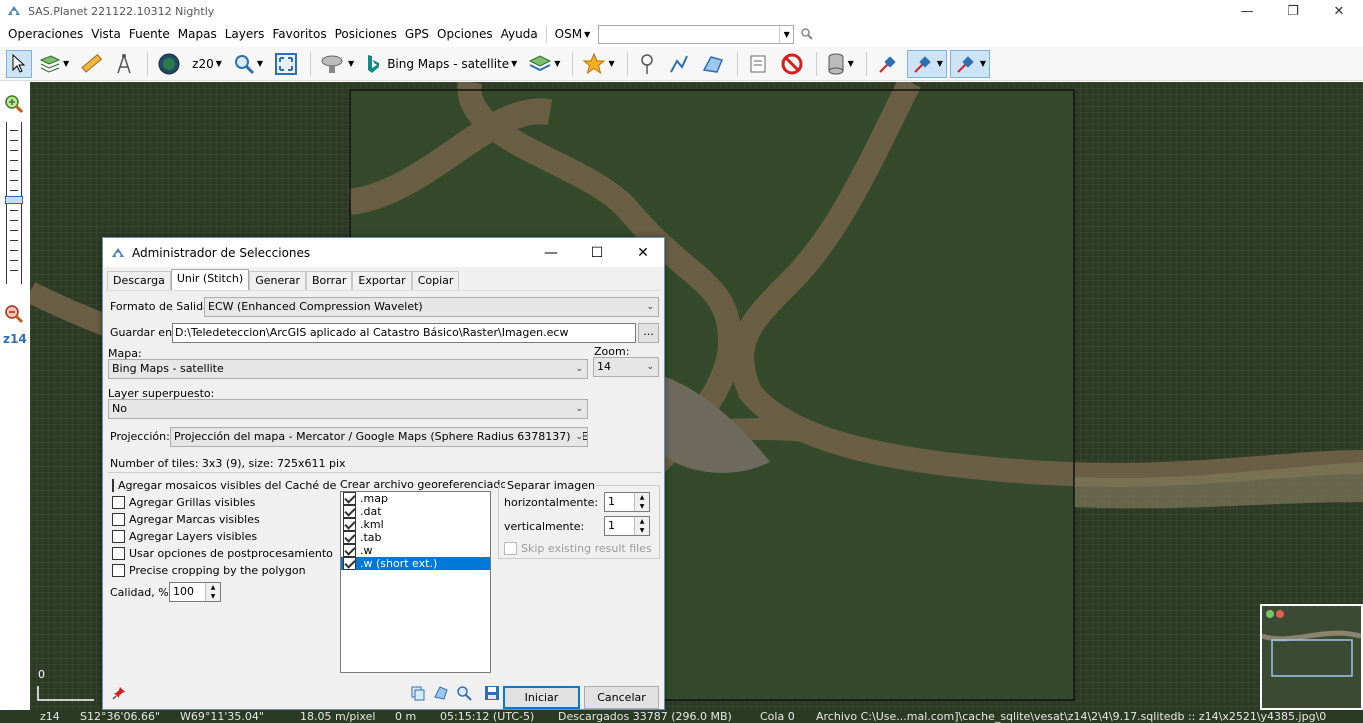 This screenshot has height=723, width=1363. What do you see at coordinates (14, 104) in the screenshot?
I see `zoom-in-icon` at bounding box center [14, 104].